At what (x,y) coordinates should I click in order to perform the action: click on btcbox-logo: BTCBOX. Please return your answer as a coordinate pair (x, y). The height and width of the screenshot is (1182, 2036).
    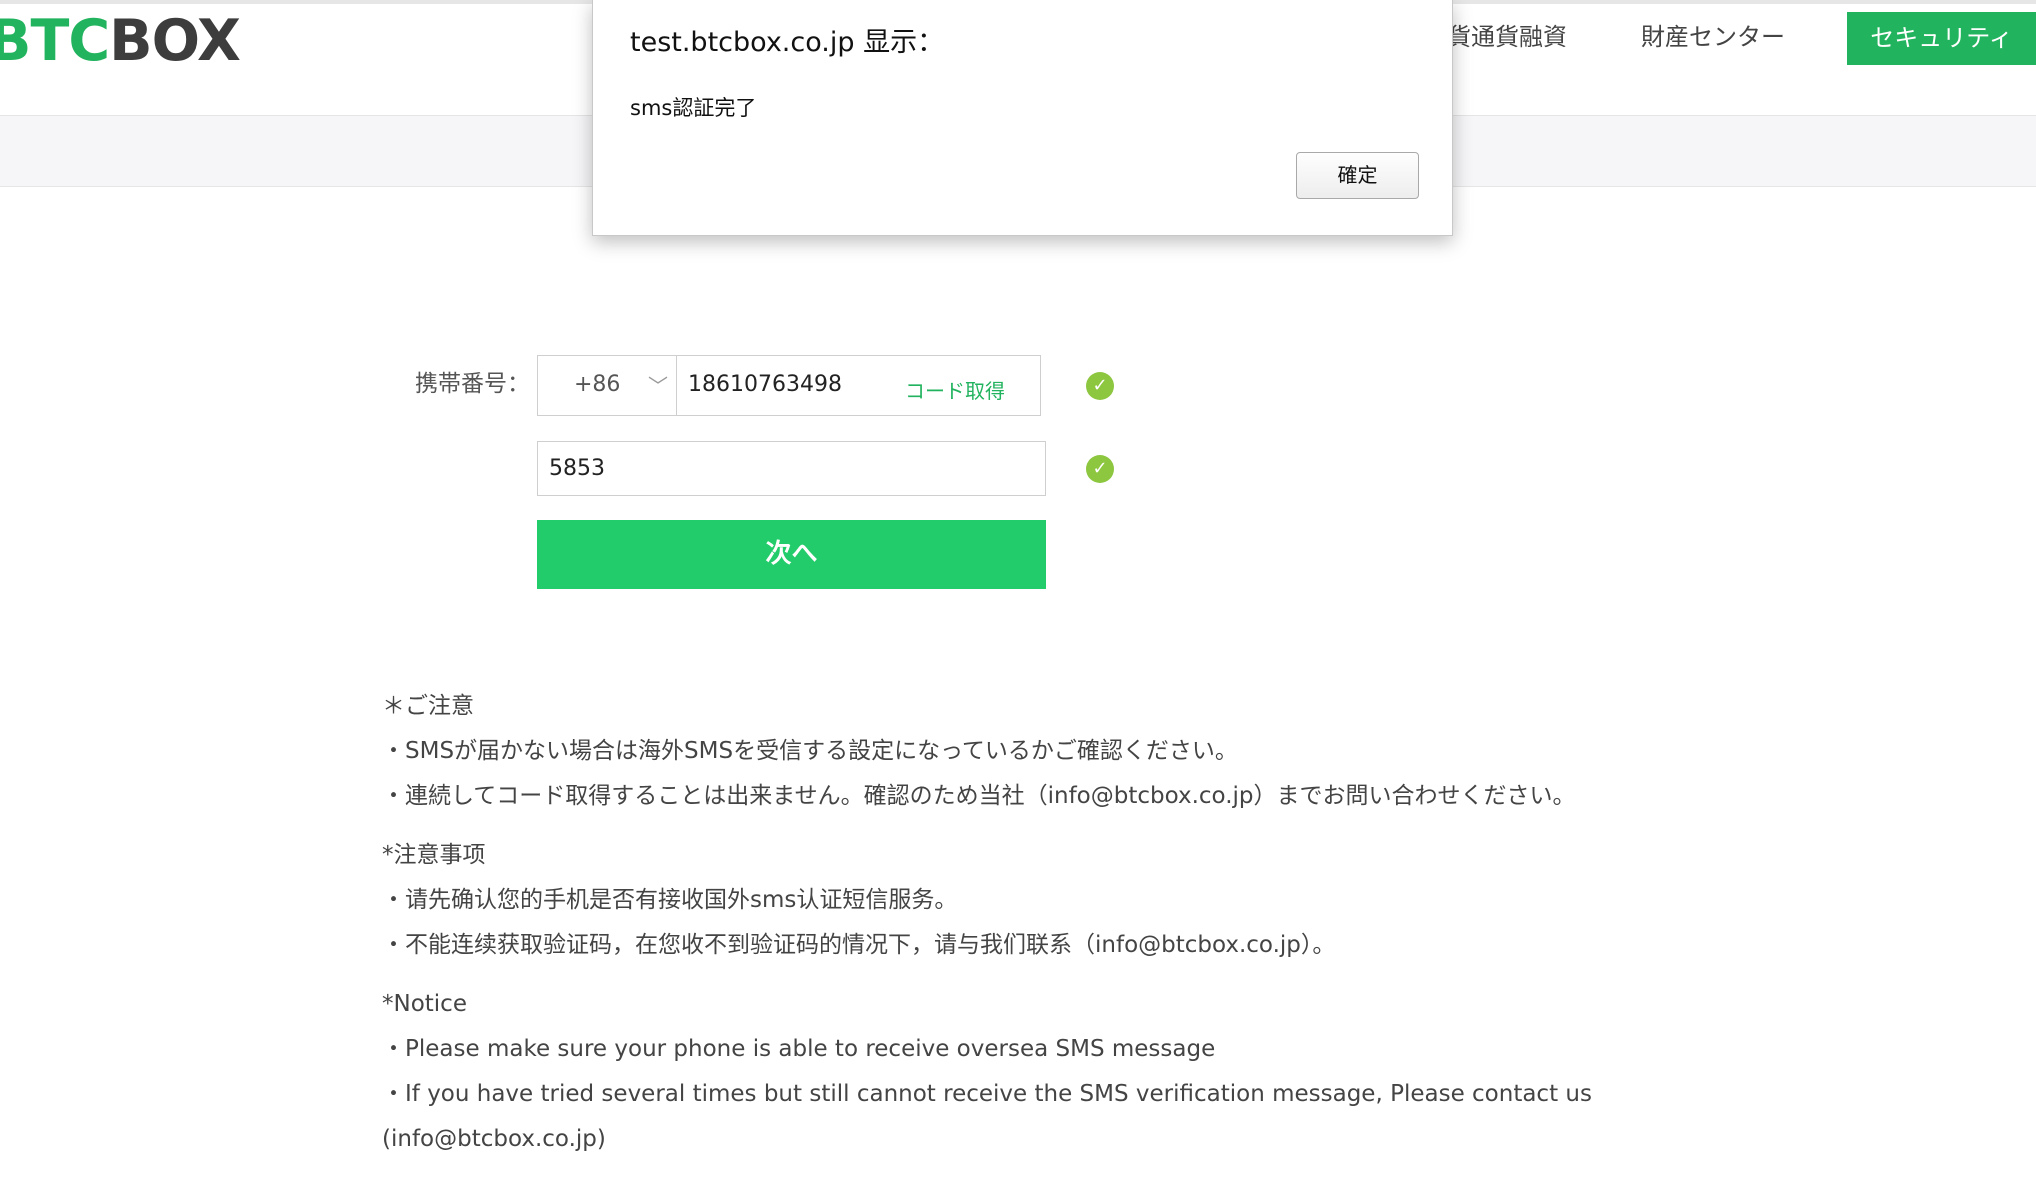
    Looking at the image, I should click on (120, 41).